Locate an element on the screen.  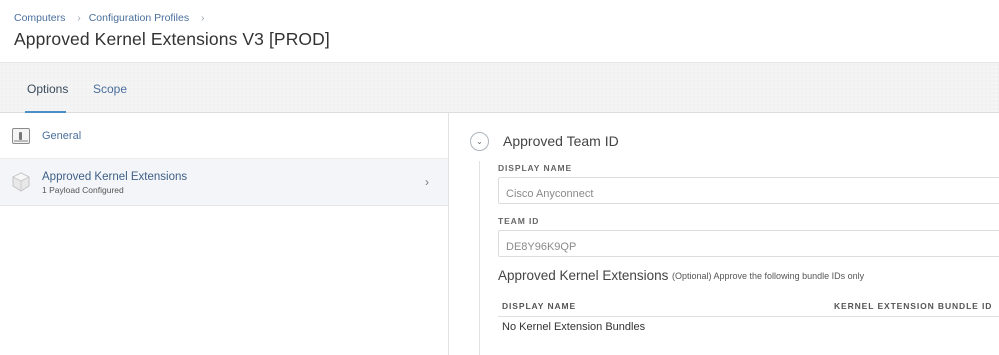
tab-options: Options is located at coordinates (47, 89).